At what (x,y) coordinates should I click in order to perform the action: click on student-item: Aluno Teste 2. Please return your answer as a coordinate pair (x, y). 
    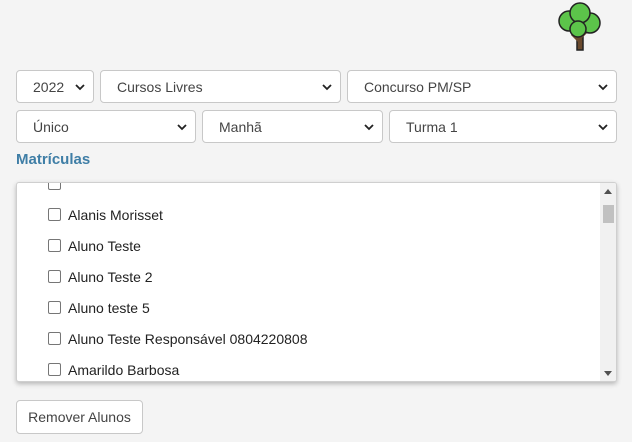
    Looking at the image, I should click on (308, 276).